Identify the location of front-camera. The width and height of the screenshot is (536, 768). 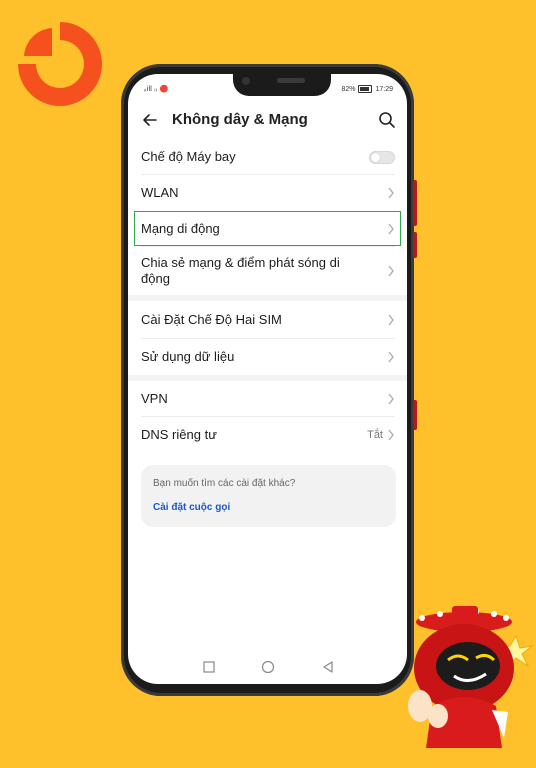
(246, 81).